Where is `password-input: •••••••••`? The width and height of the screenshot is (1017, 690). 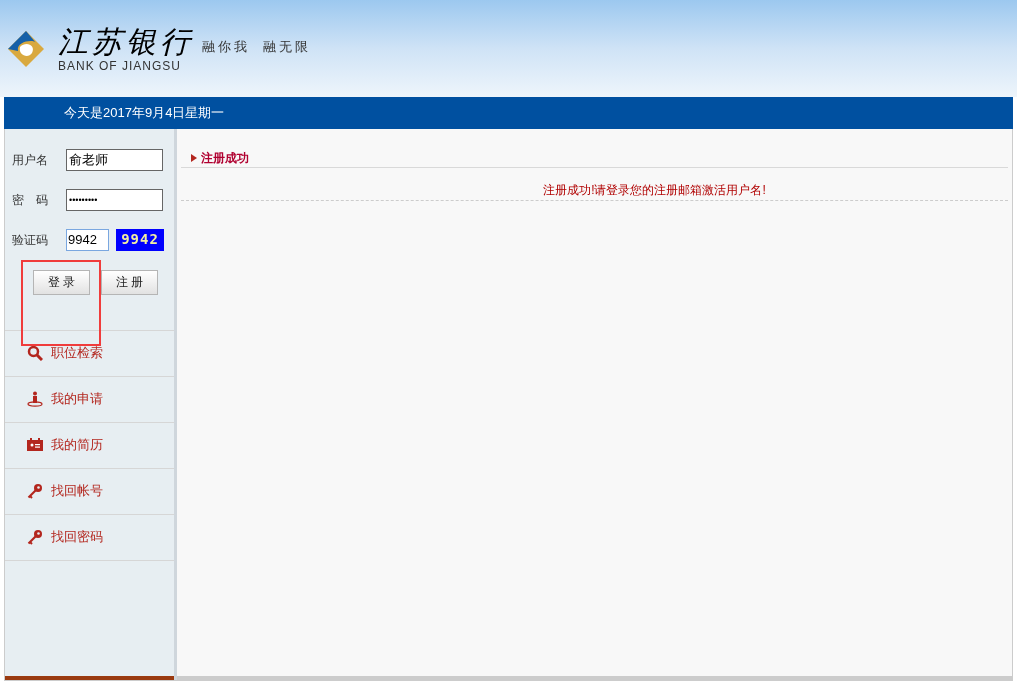 password-input: ••••••••• is located at coordinates (114, 199).